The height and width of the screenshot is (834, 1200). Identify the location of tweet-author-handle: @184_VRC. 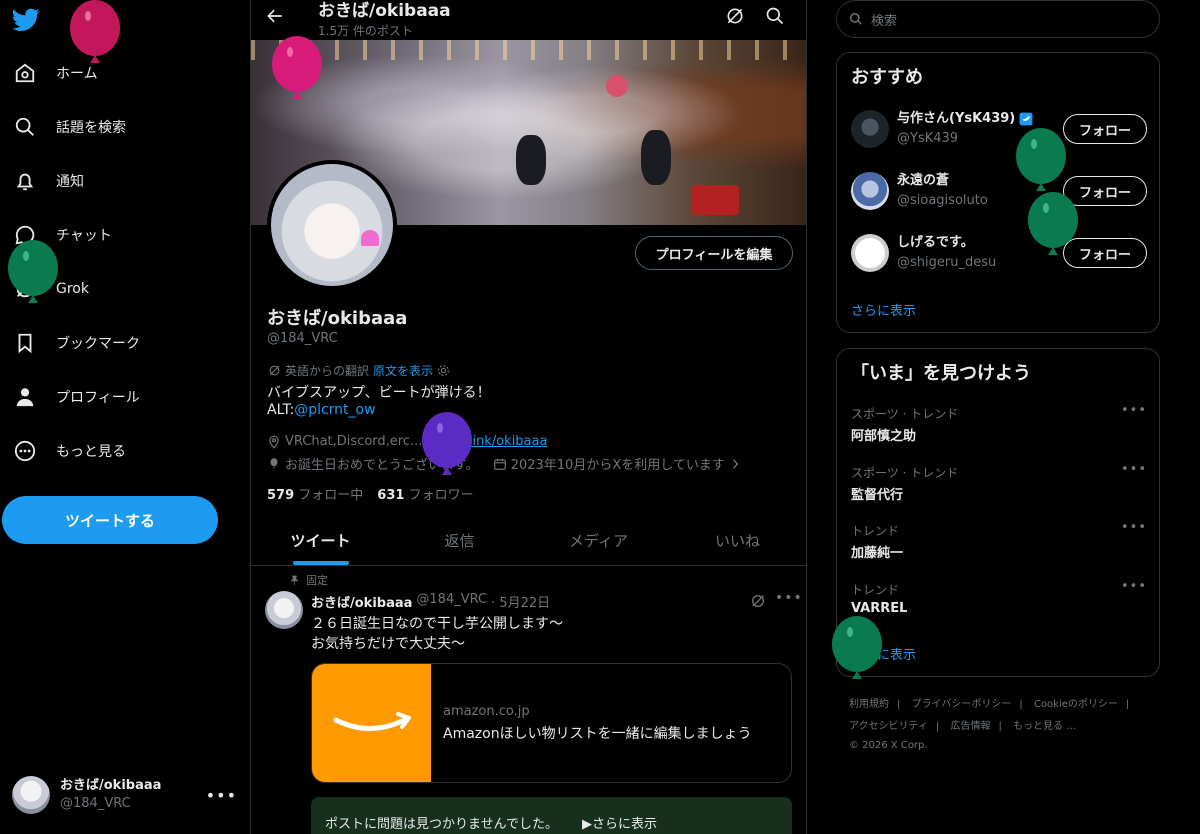
(451, 601).